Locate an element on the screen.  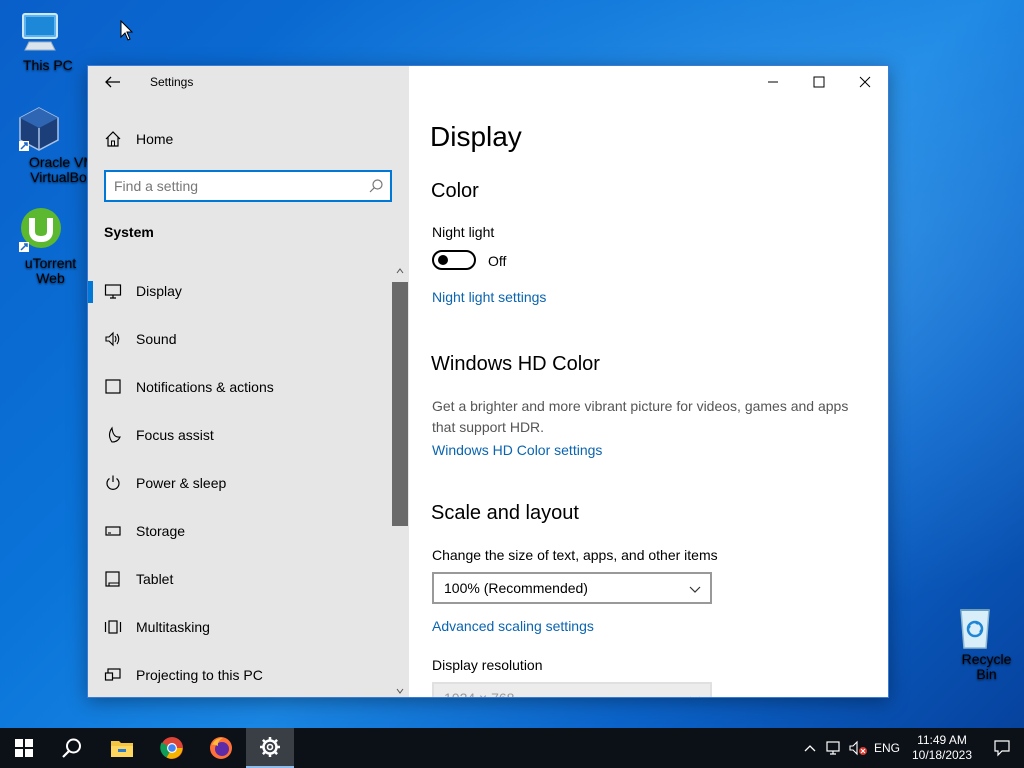
clock-date: 10/18/2023 is located at coordinates (942, 755).